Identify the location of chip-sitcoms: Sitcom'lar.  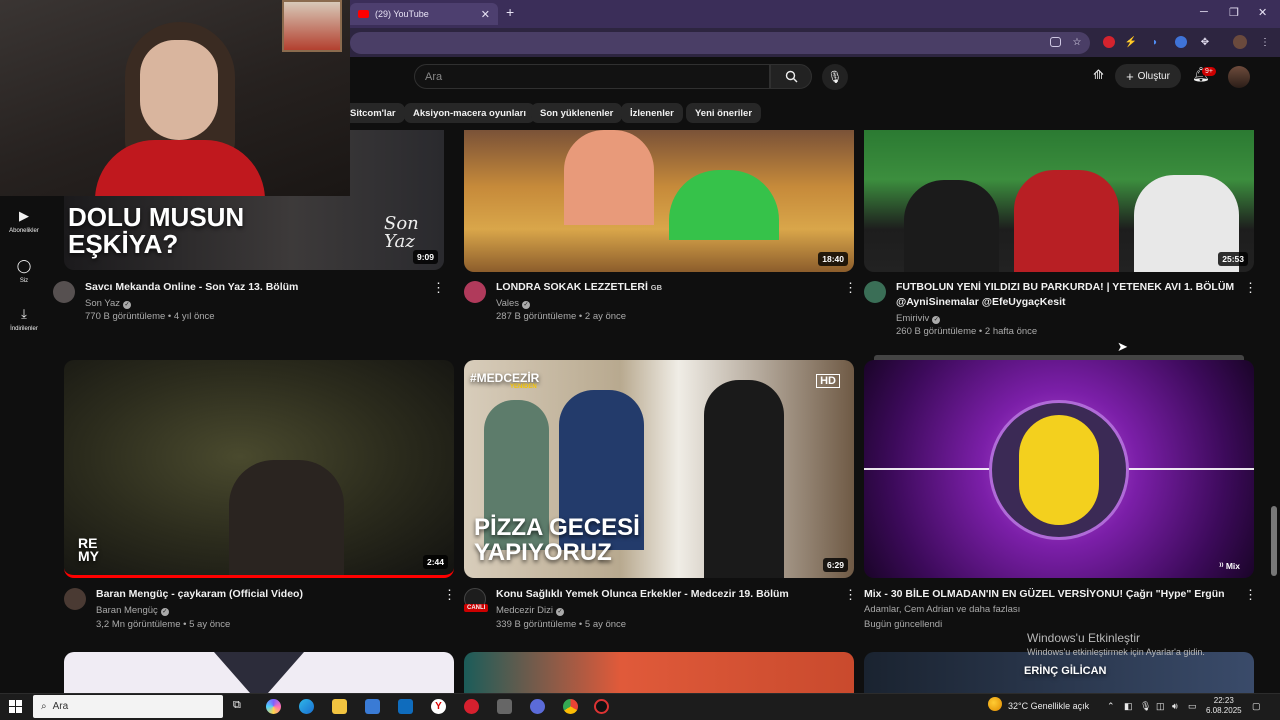
(377, 113).